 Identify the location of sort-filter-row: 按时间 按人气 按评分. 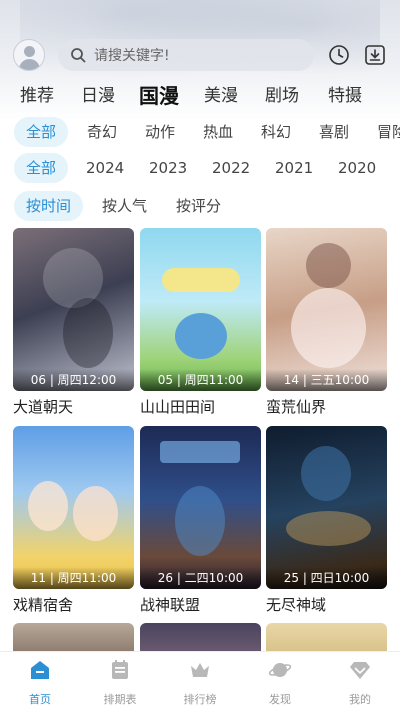
(200, 206).